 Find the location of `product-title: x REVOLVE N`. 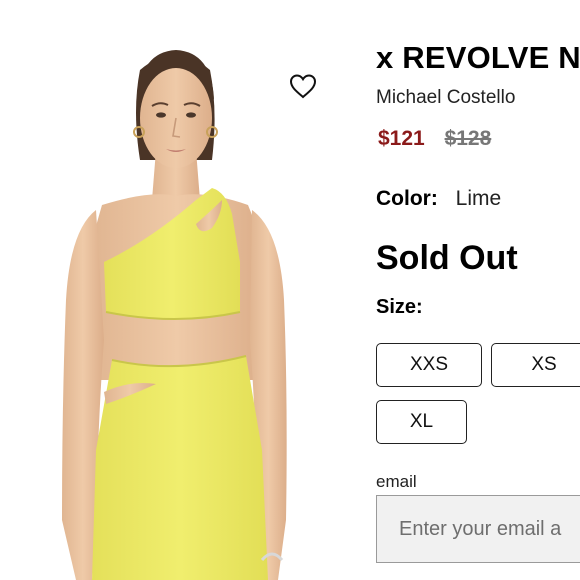

product-title: x REVOLVE N is located at coordinates (478, 57).